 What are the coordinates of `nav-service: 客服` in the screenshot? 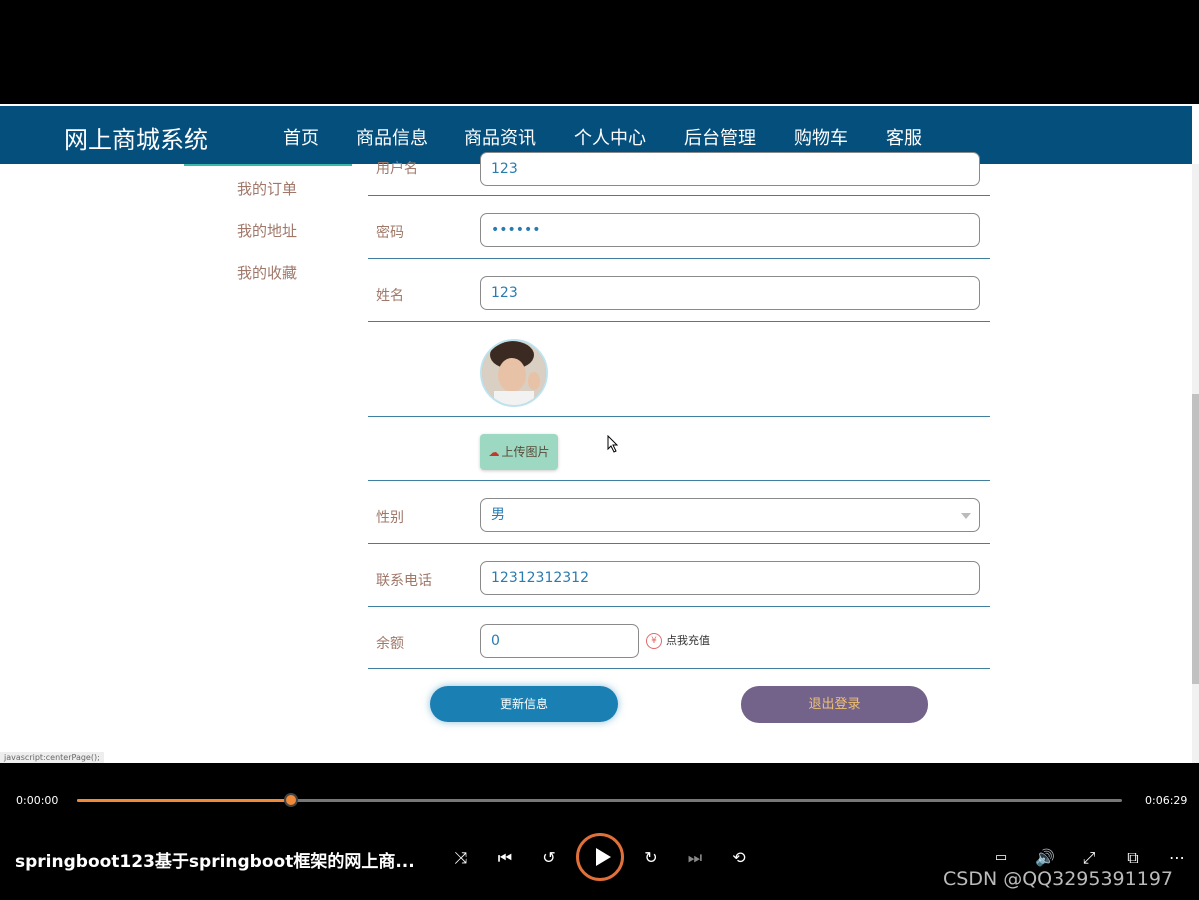 It's located at (904, 137).